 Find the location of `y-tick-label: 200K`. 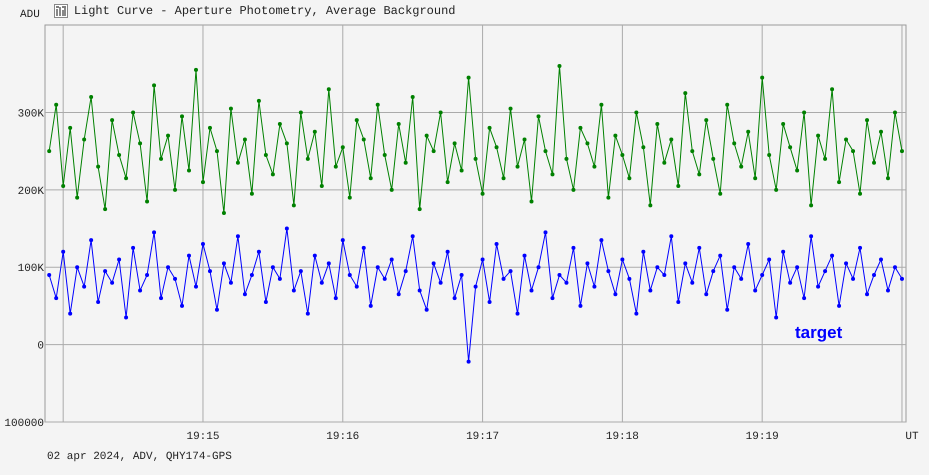

y-tick-label: 200K is located at coordinates (31, 192).